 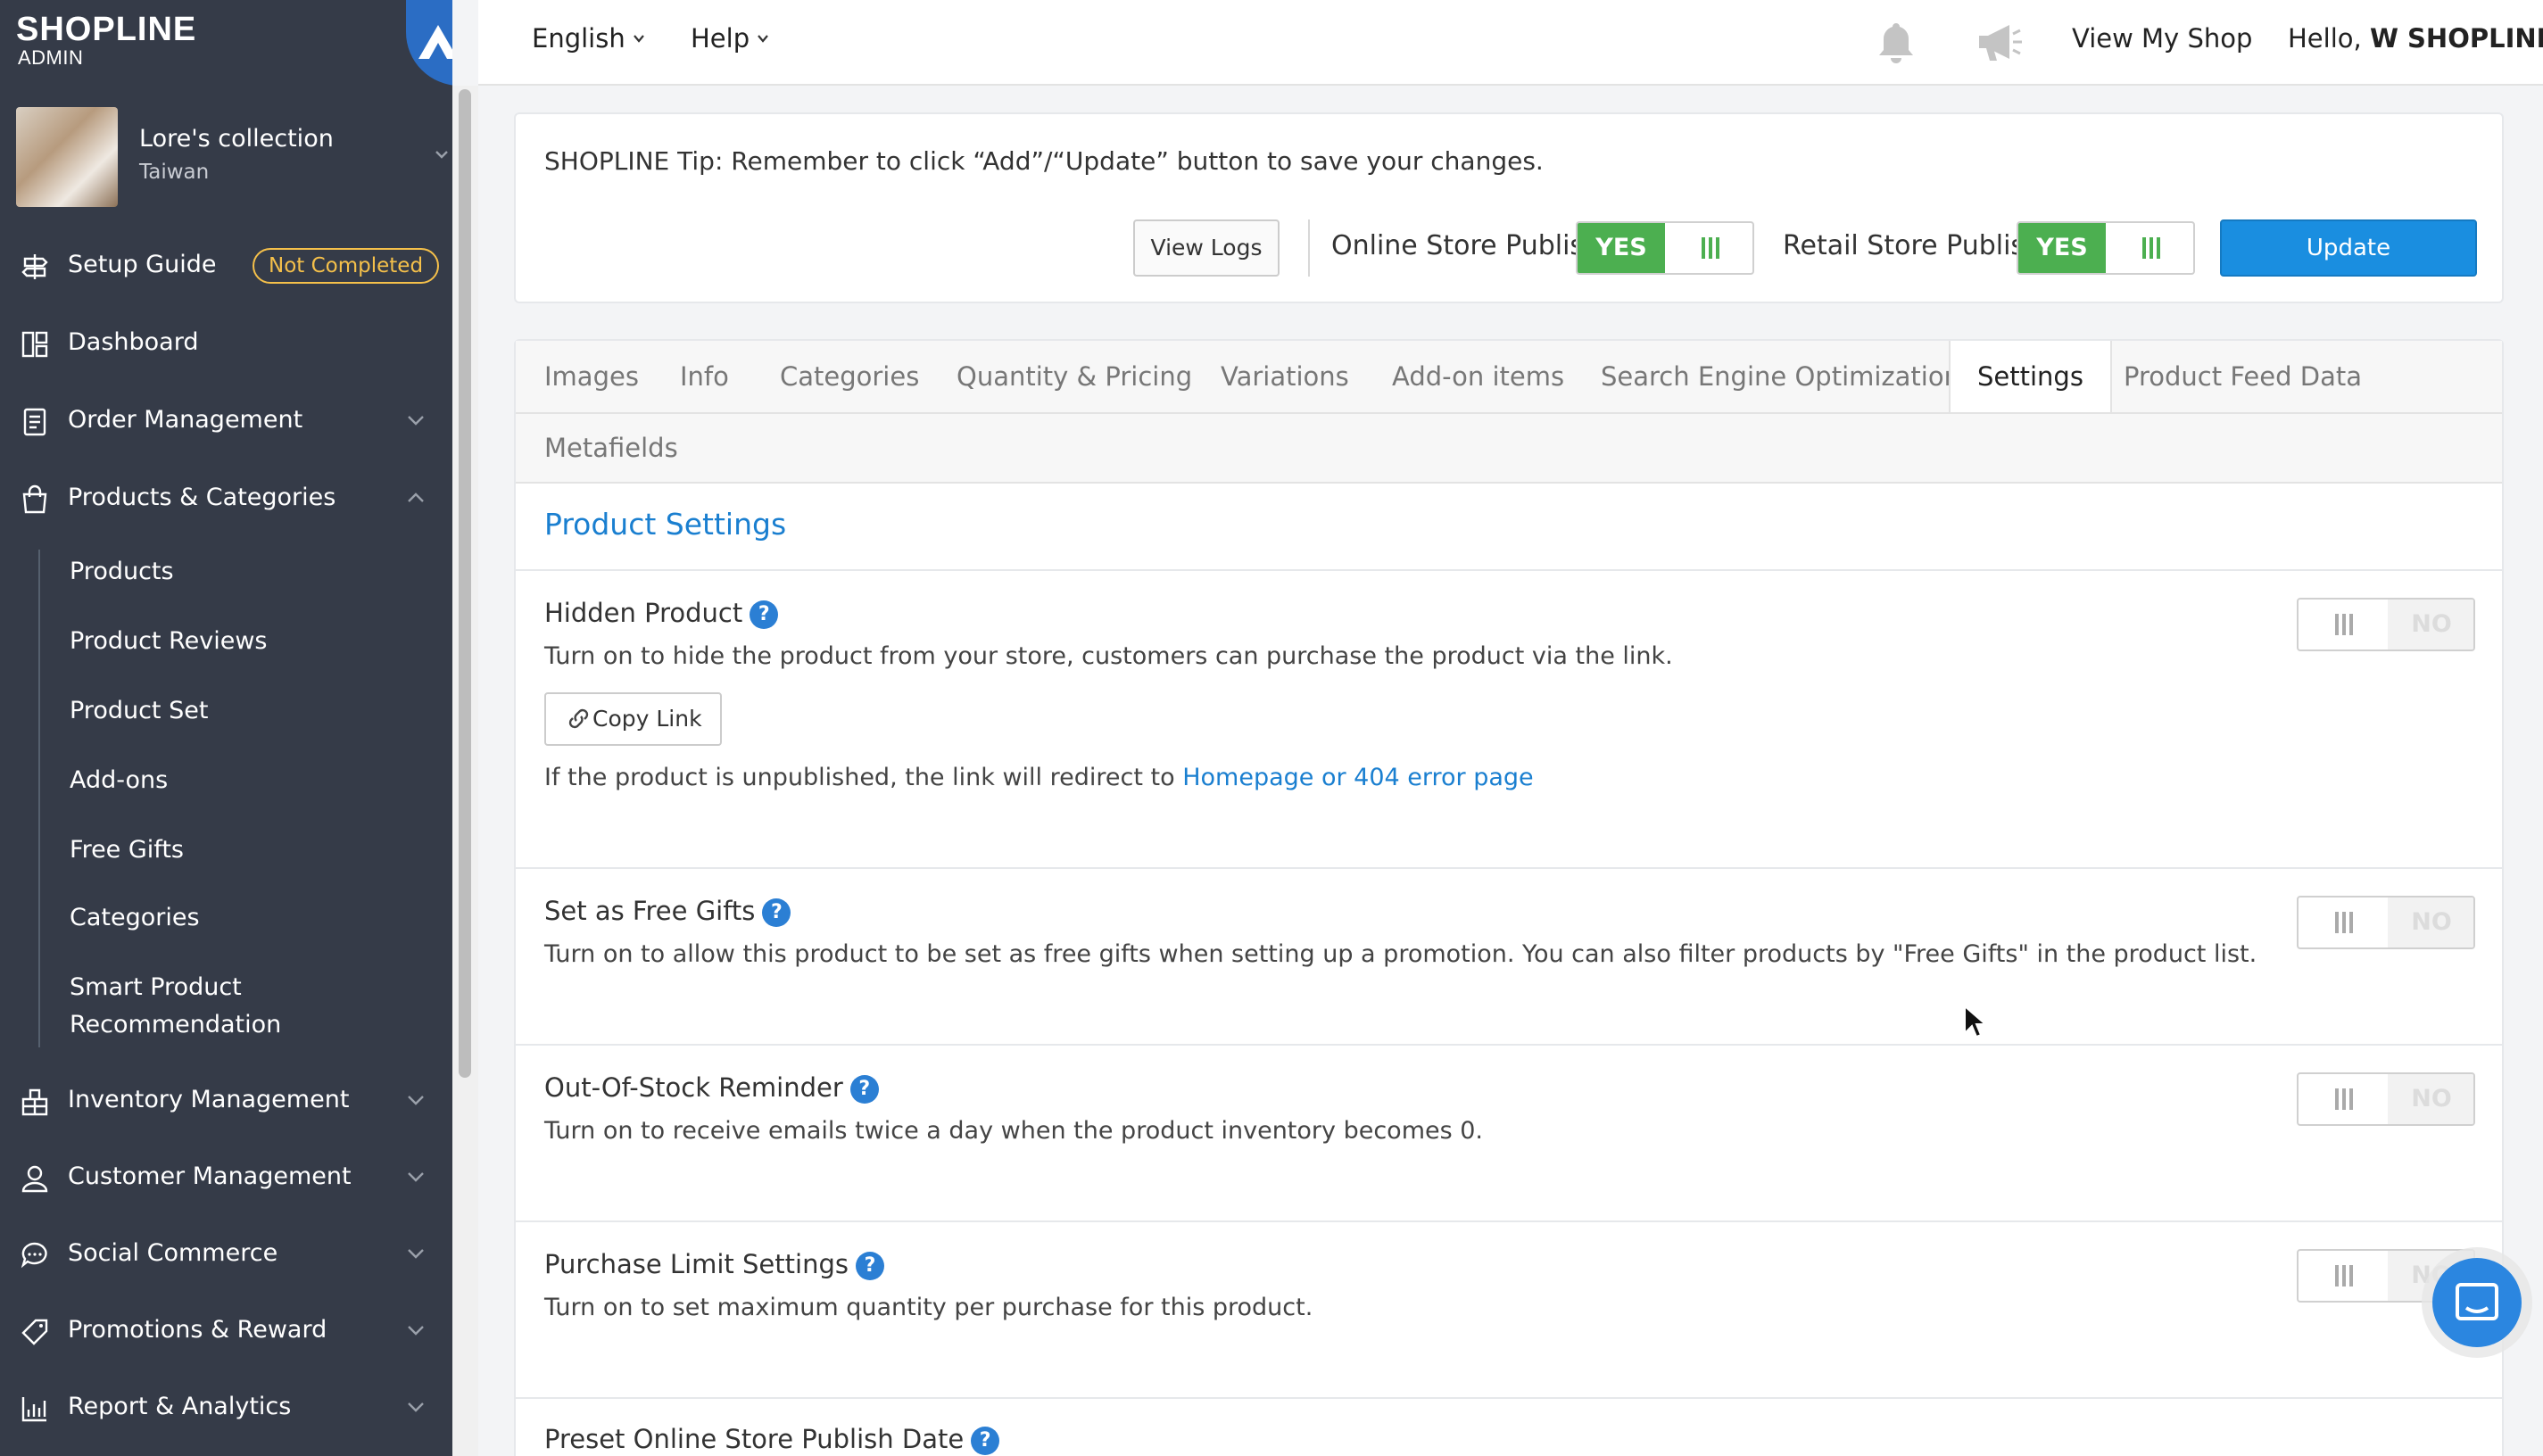 I want to click on sidebar-item-add-ons: Add-ons, so click(x=119, y=780).